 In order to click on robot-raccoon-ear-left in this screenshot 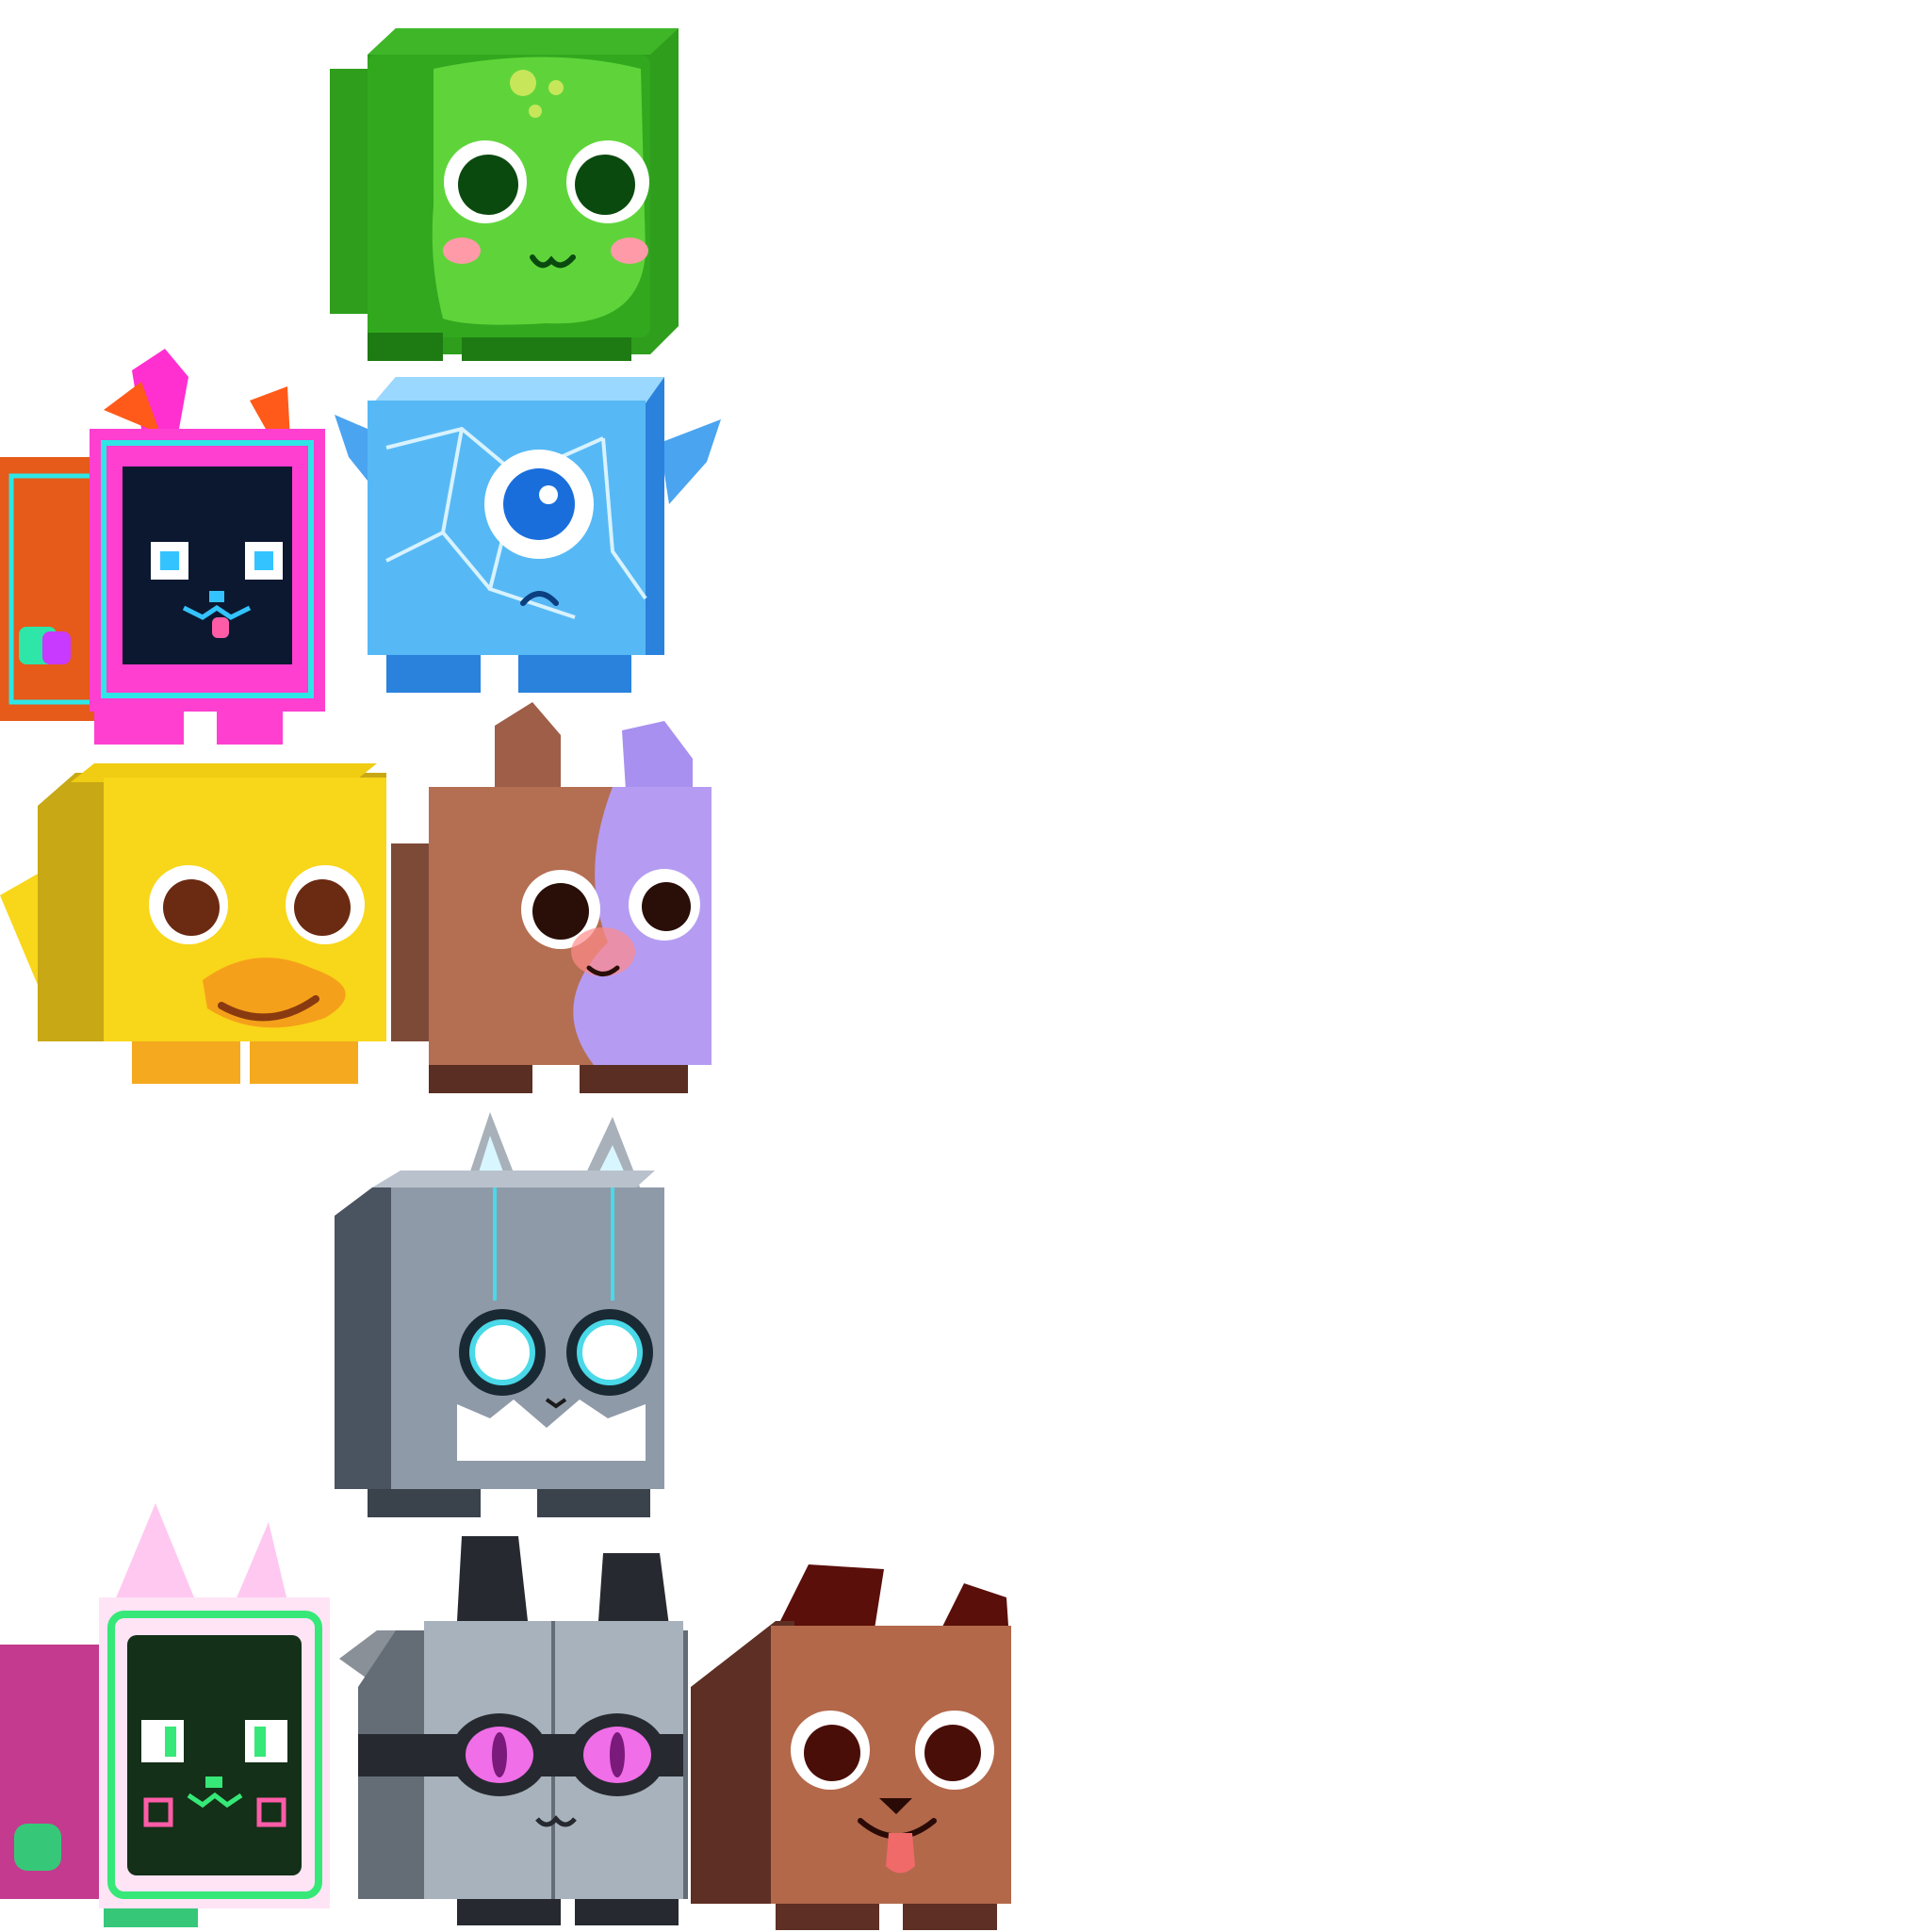, I will do `click(492, 1578)`.